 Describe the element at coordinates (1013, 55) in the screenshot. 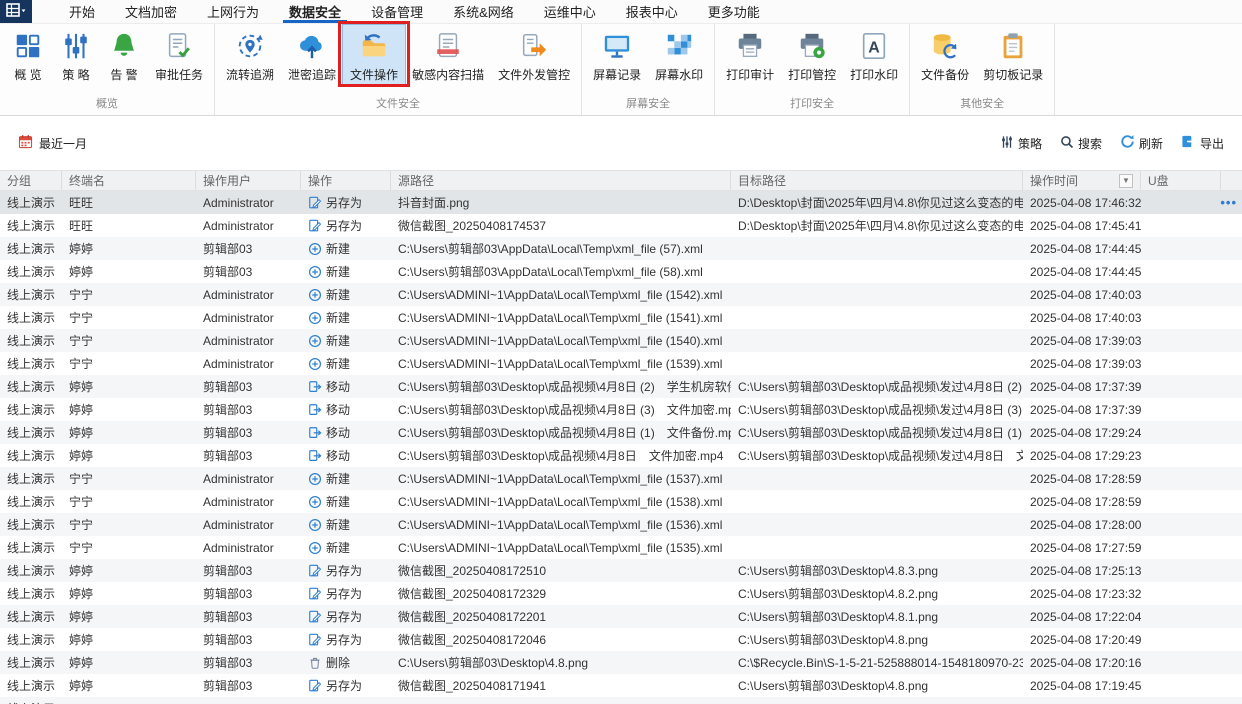

I see `ribbon-item-clipboard-record: 剪切板记录` at that location.